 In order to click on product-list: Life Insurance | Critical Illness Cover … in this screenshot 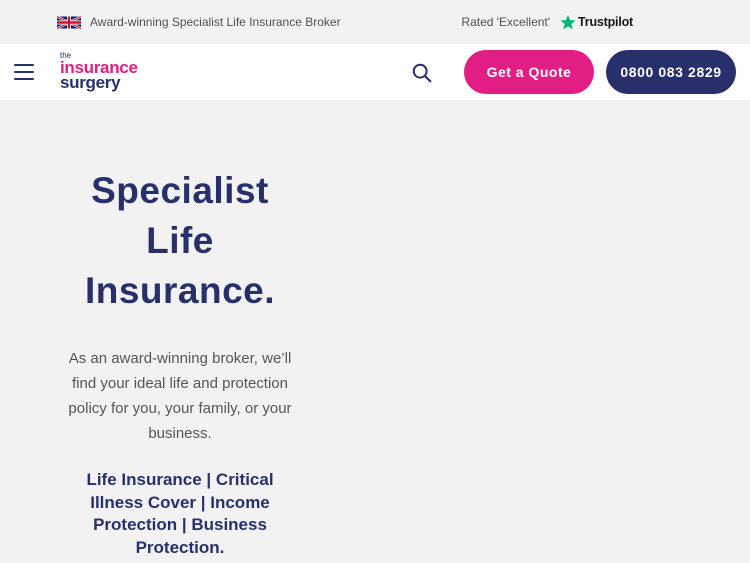, I will do `click(180, 513)`.